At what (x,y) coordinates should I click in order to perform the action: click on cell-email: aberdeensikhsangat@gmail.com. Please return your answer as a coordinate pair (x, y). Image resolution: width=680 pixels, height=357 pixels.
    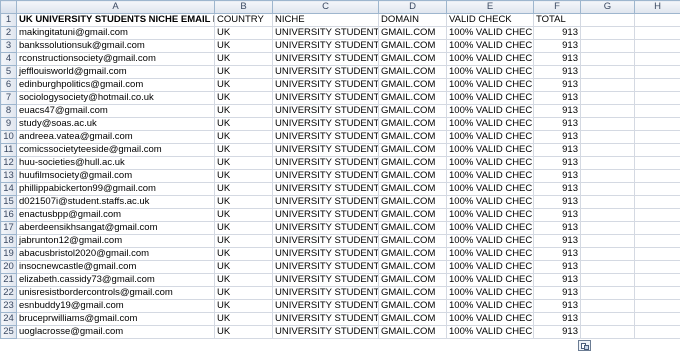
    Looking at the image, I should click on (115, 228).